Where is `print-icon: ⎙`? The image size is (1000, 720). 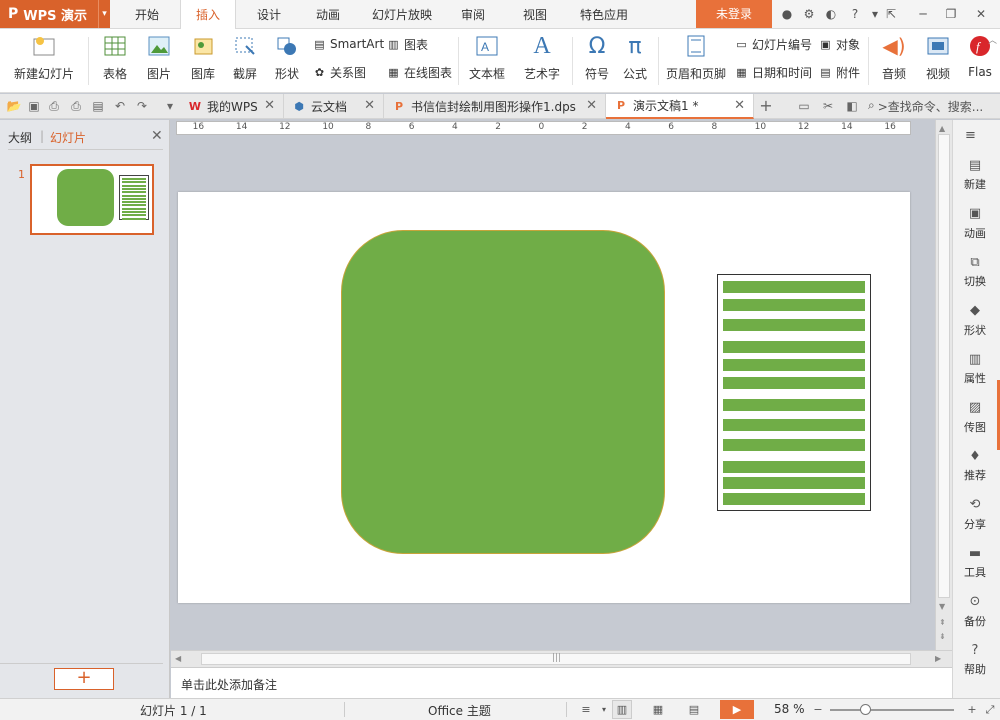 print-icon: ⎙ is located at coordinates (76, 106).